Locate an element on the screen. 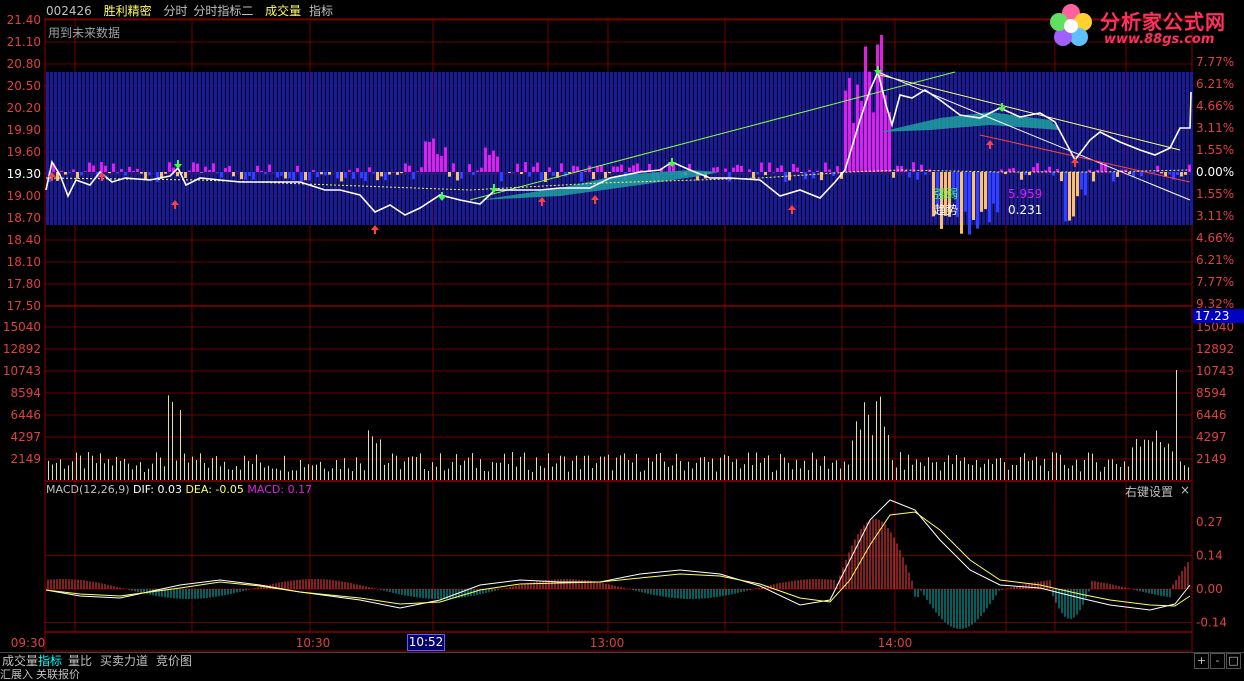 This screenshot has height=681, width=1244. tab-auction-chart: 竞价图 is located at coordinates (174, 661).